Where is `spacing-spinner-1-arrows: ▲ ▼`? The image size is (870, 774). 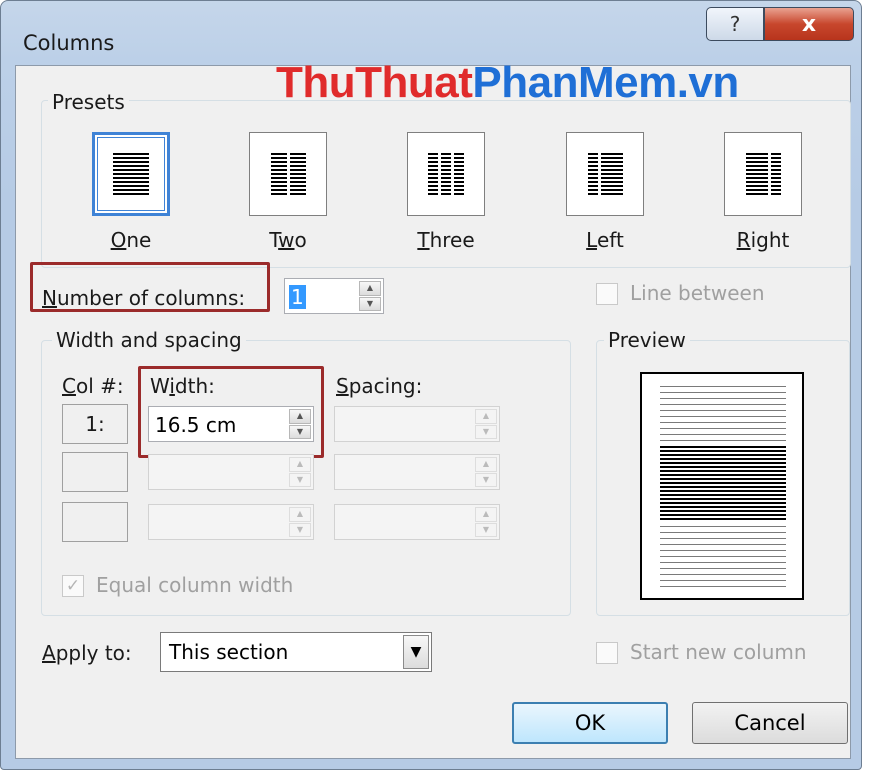 spacing-spinner-1-arrows: ▲ ▼ is located at coordinates (486, 424).